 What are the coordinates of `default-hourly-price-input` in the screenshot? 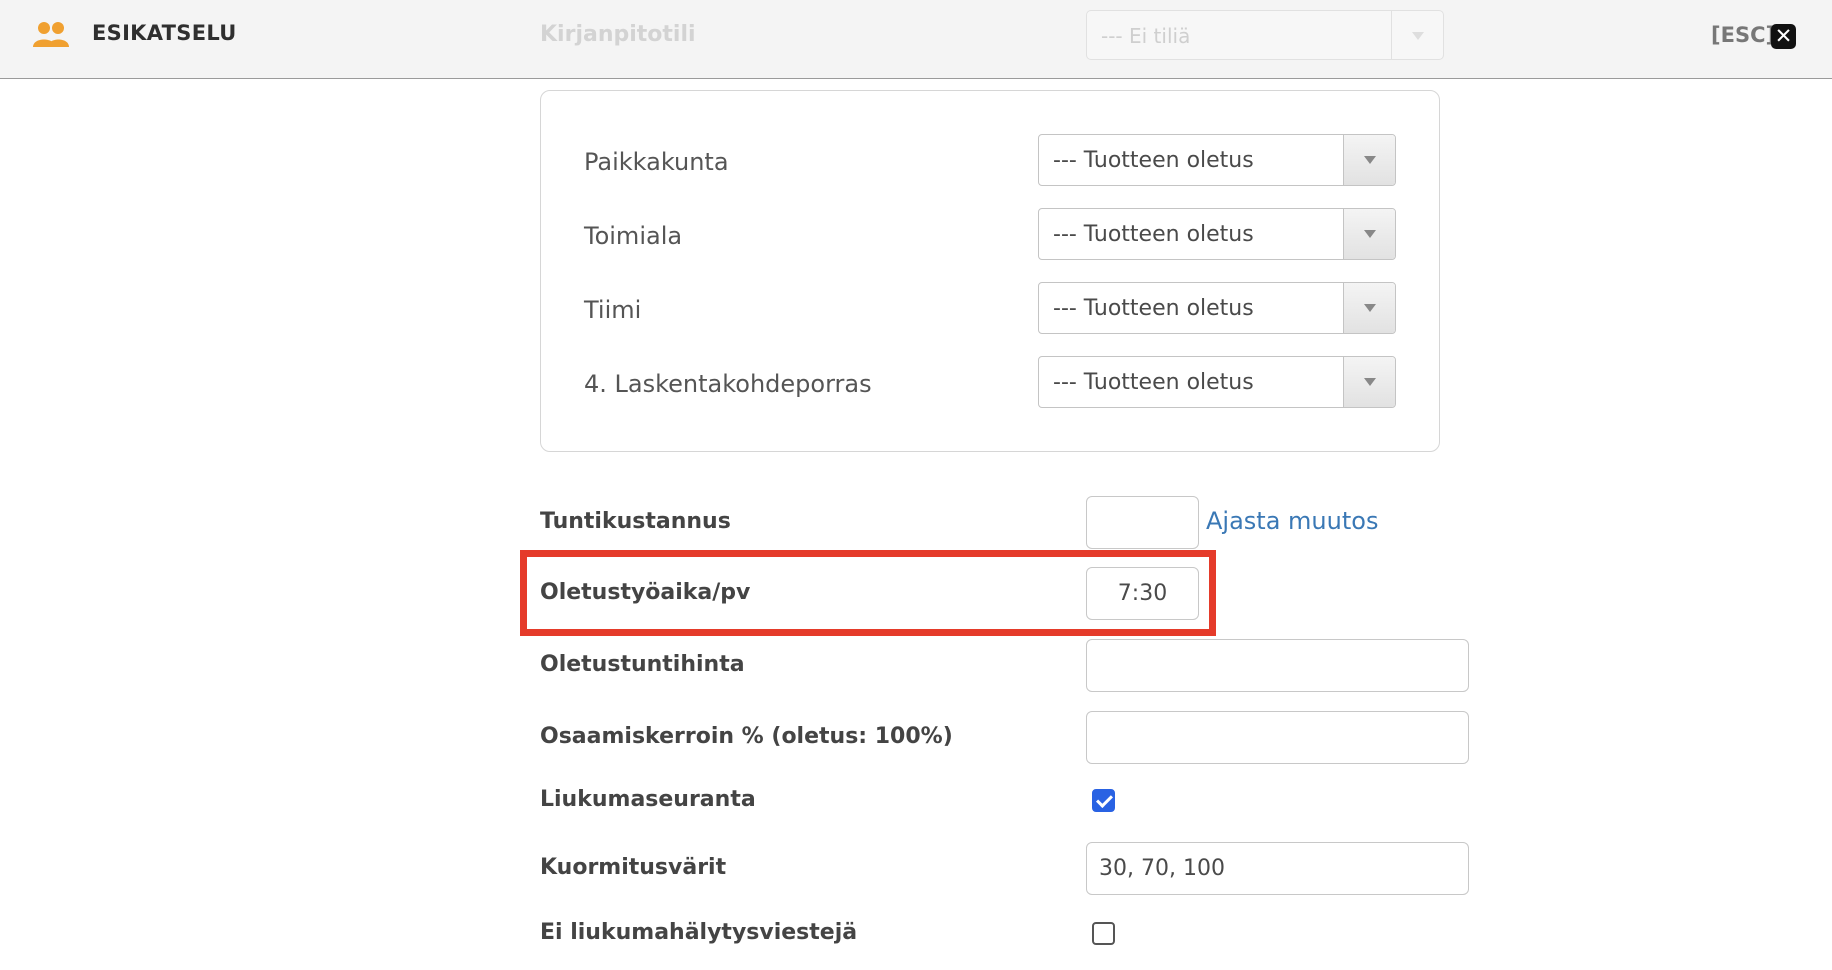 It's located at (1277, 665).